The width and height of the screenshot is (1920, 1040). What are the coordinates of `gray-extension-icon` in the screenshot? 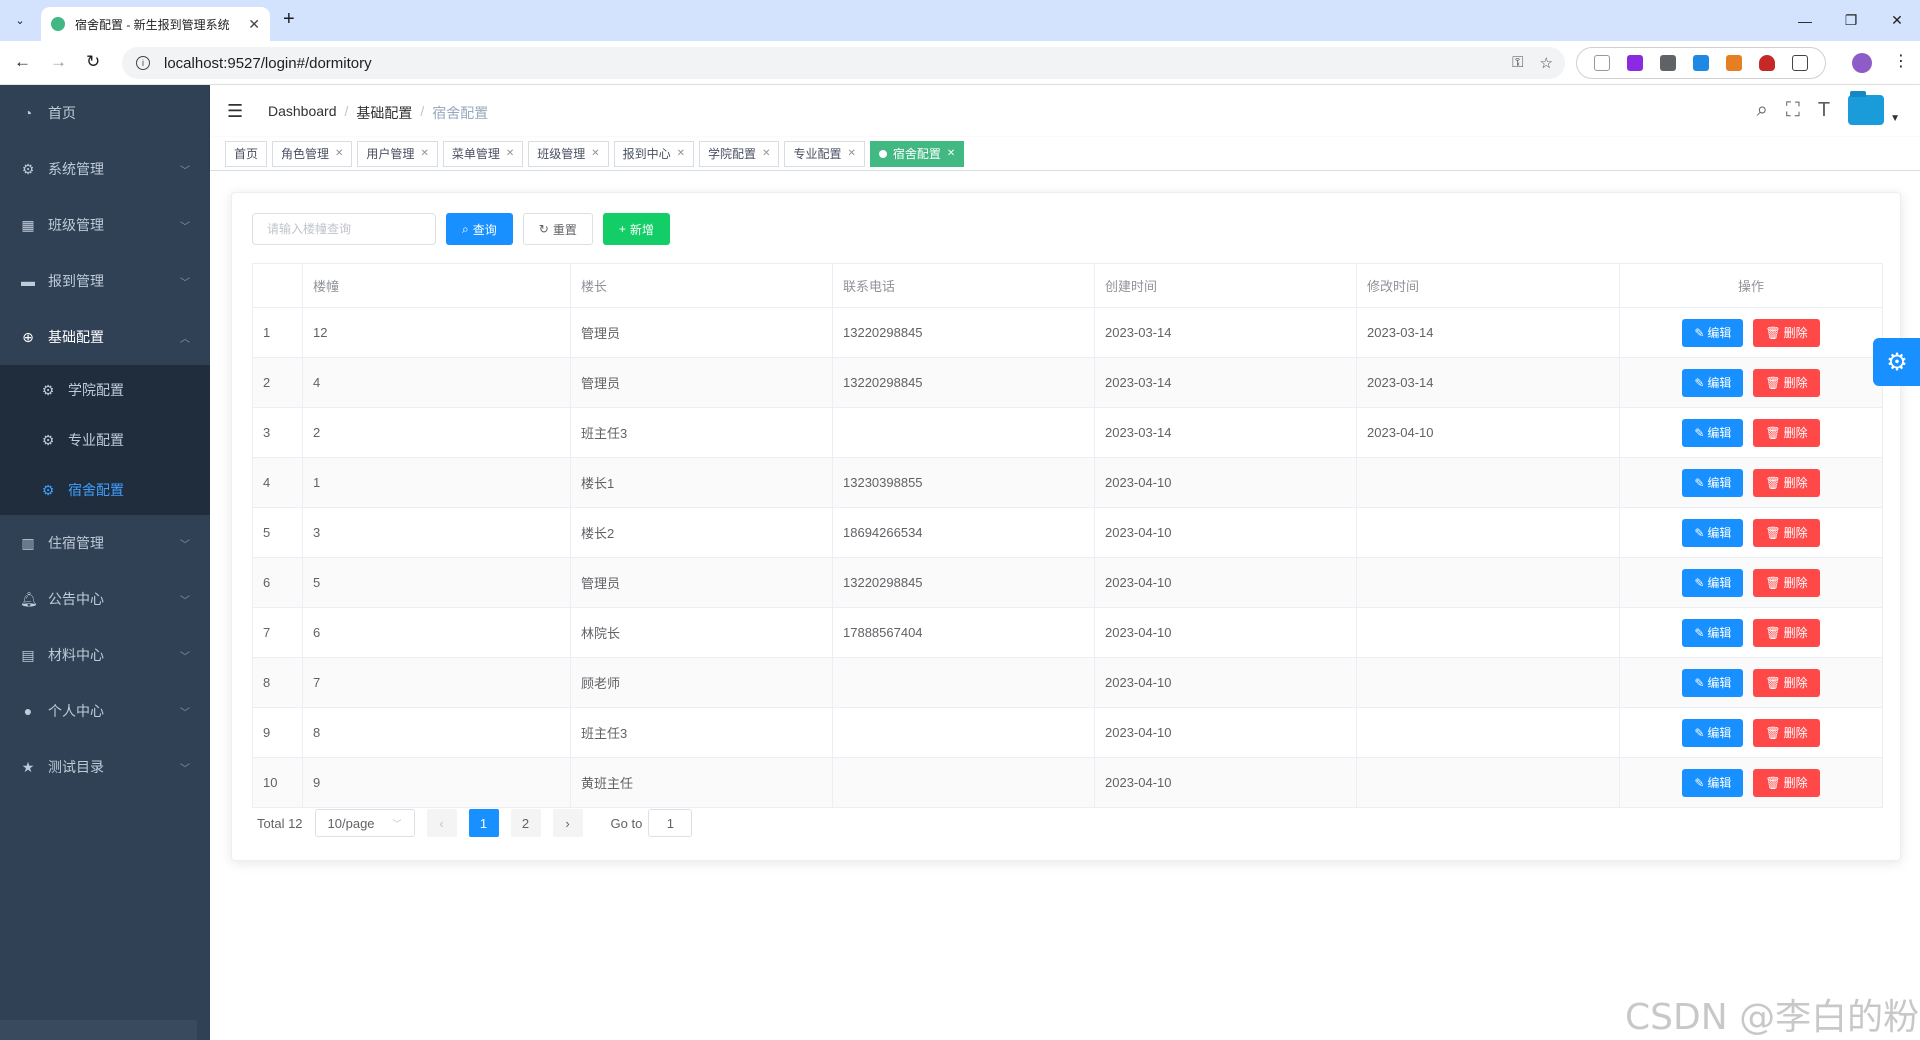 It's located at (1667, 63).